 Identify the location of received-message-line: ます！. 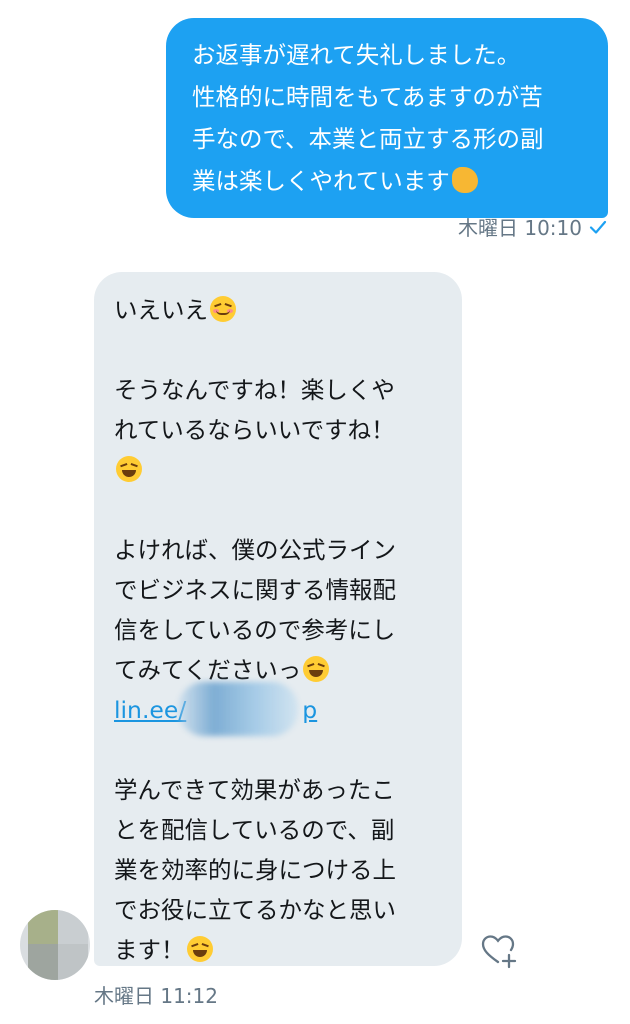
(278, 950).